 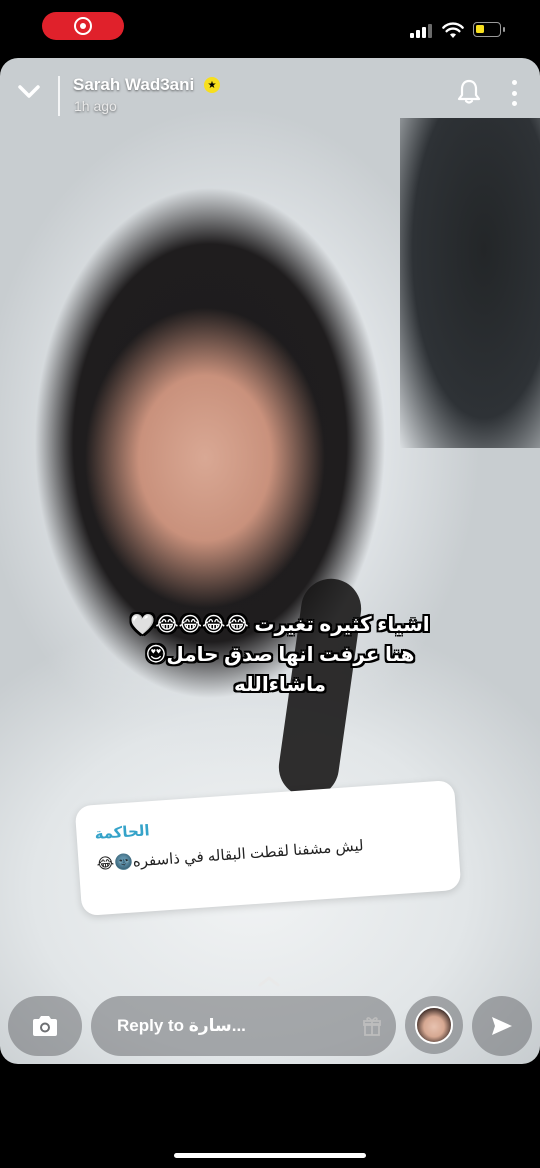 I want to click on screen-recording-indicator, so click(x=83, y=26).